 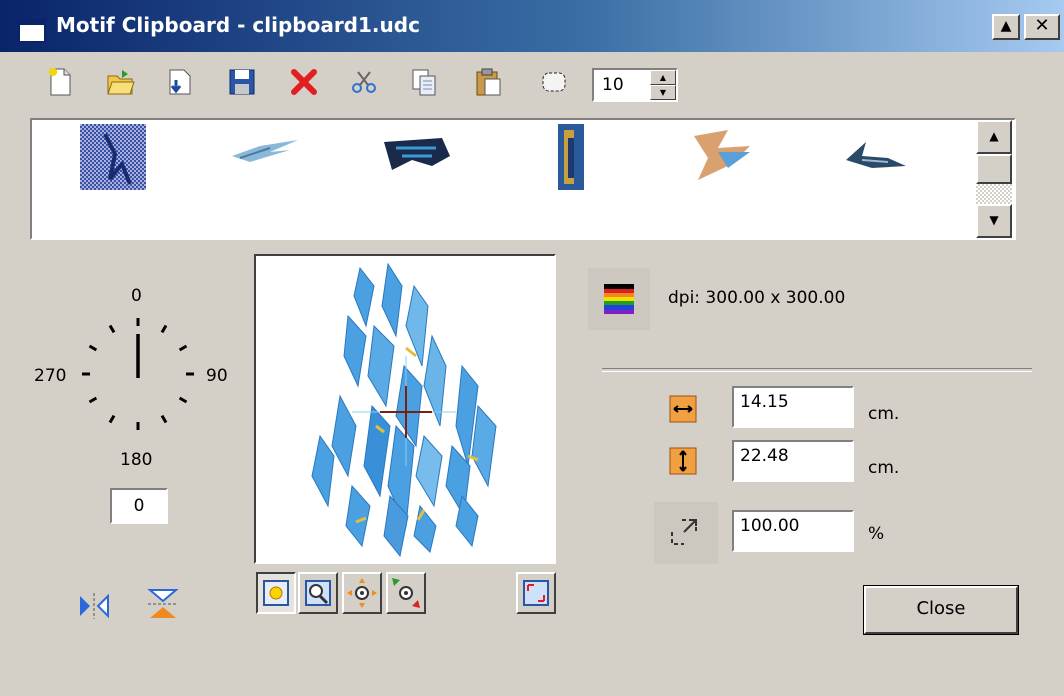 What do you see at coordinates (139, 506) in the screenshot?
I see `angle-input: 0` at bounding box center [139, 506].